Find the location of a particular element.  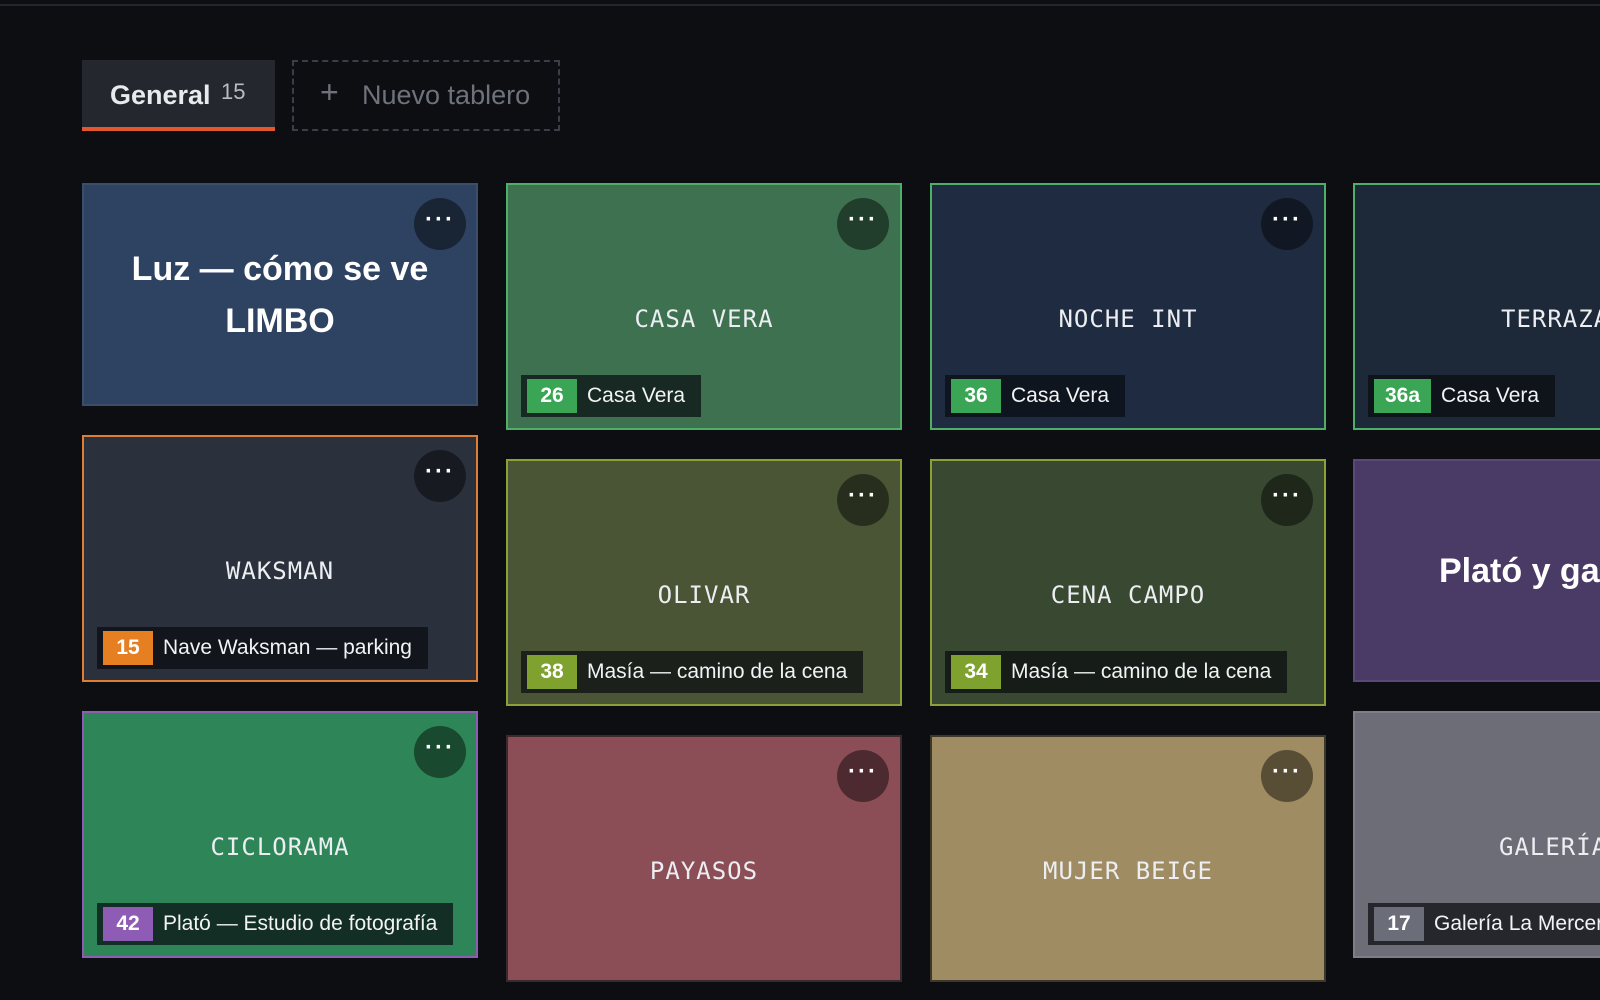

scene-number: 42 is located at coordinates (128, 924).